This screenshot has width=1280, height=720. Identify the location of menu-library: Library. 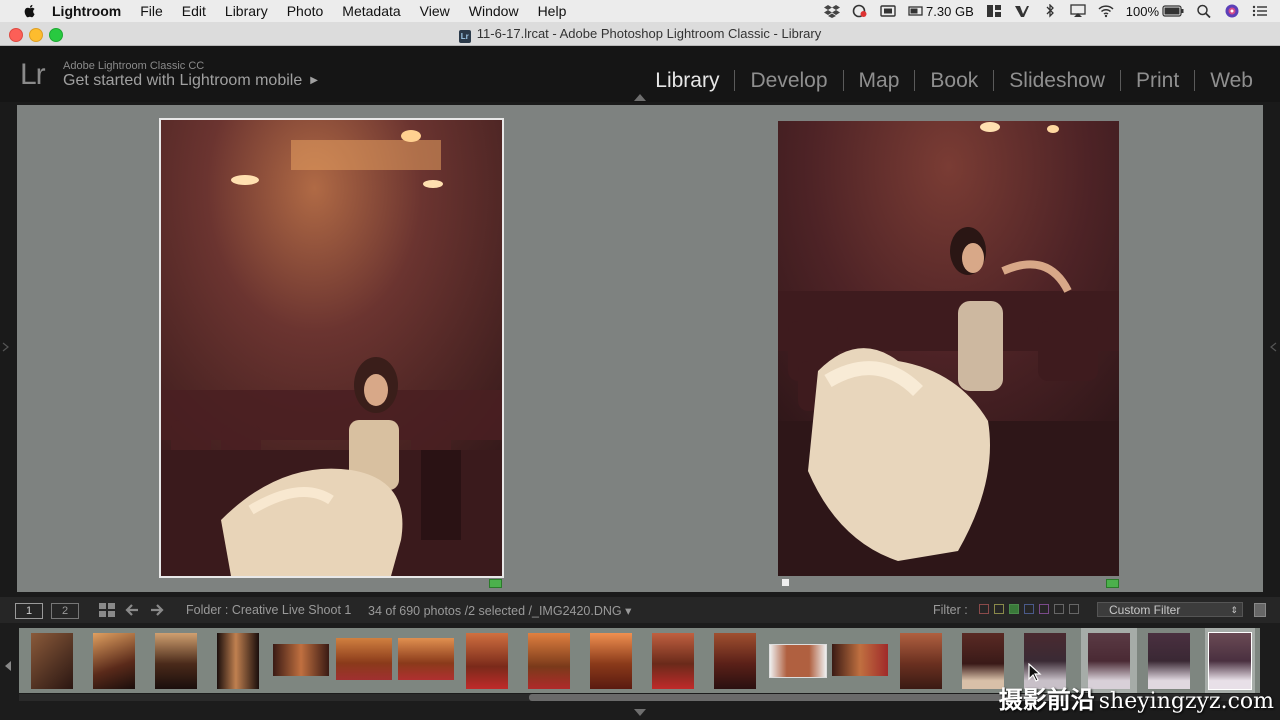
(246, 11).